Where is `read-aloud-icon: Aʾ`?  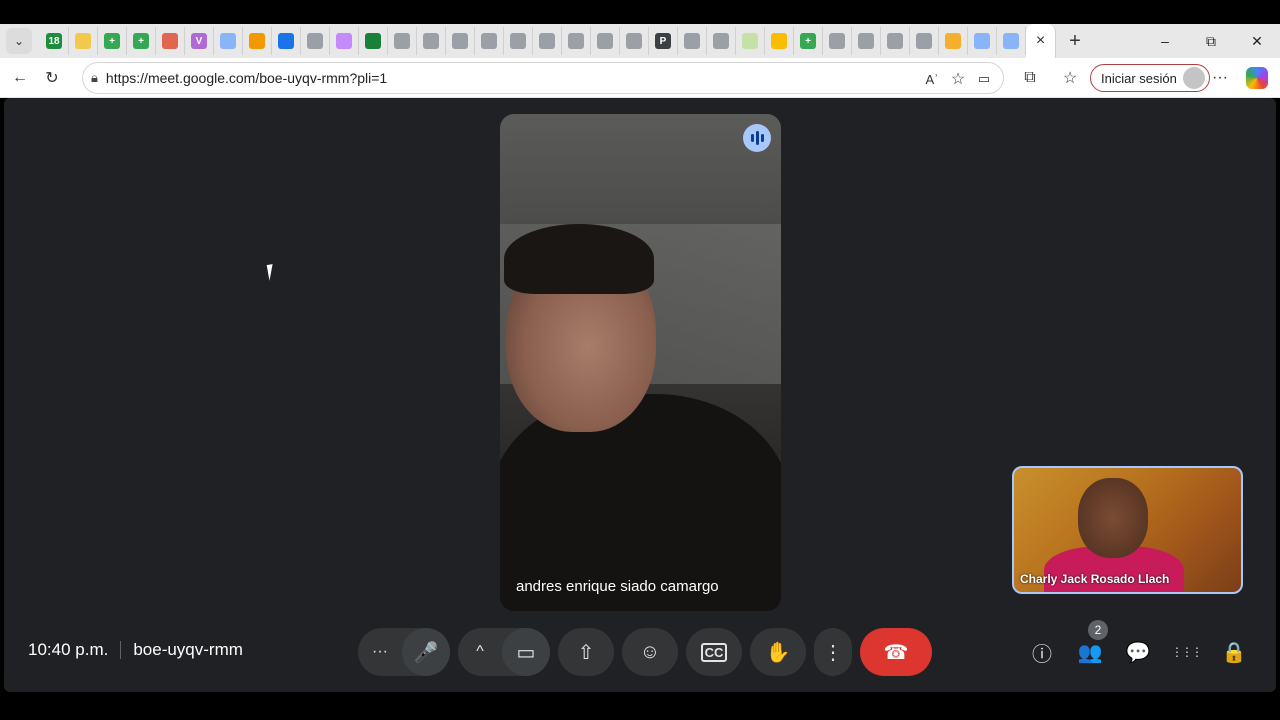
read-aloud-icon: Aʾ is located at coordinates (932, 79).